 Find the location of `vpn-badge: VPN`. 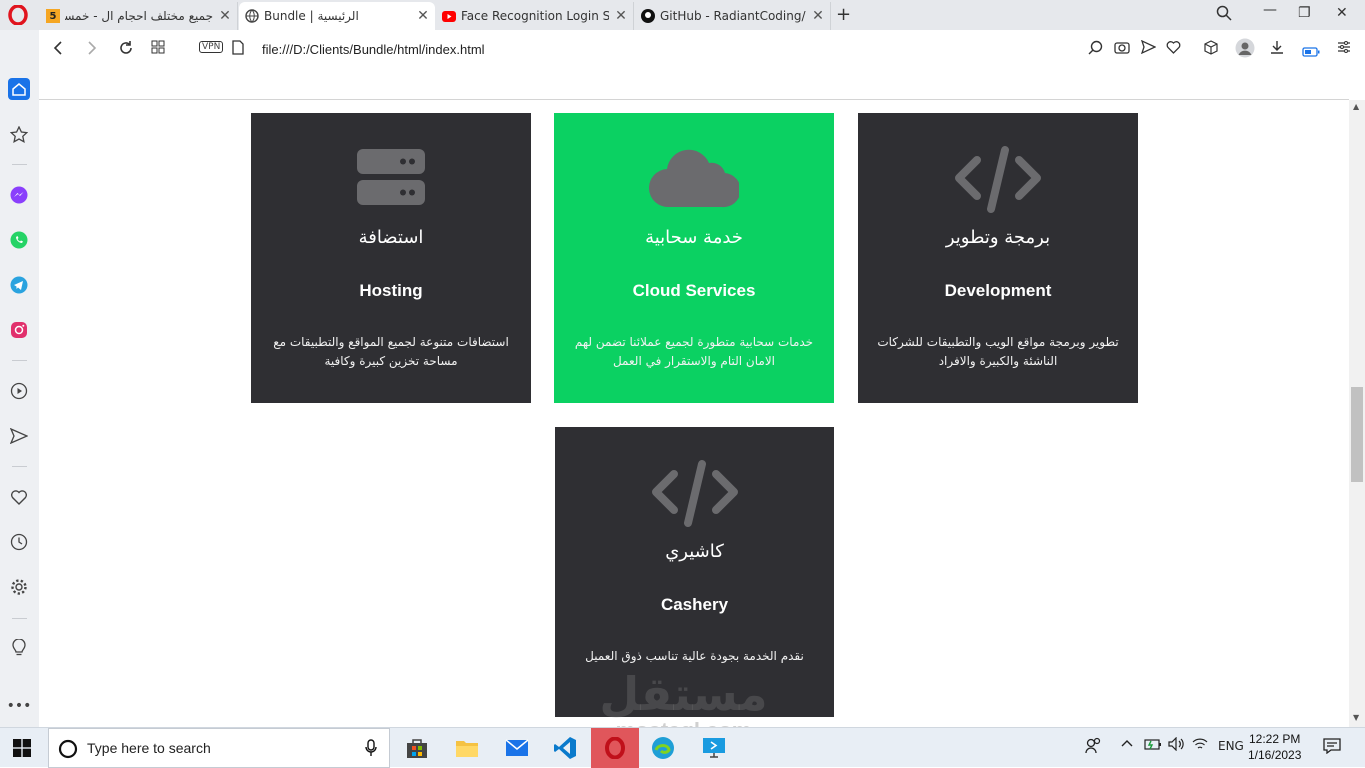

vpn-badge: VPN is located at coordinates (211, 47).